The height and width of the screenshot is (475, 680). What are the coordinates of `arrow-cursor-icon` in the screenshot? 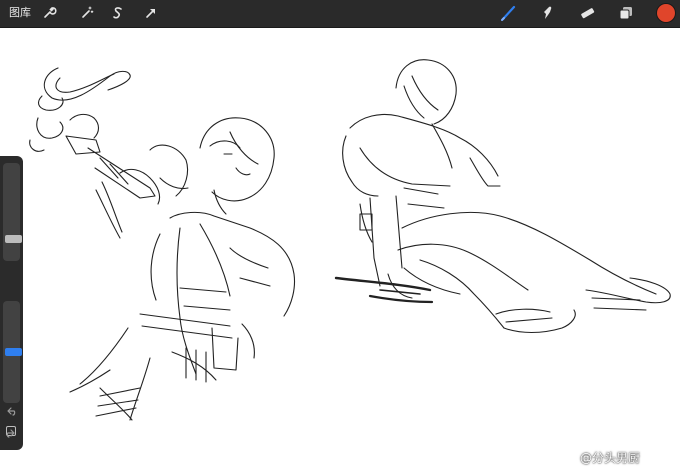 It's located at (151, 13).